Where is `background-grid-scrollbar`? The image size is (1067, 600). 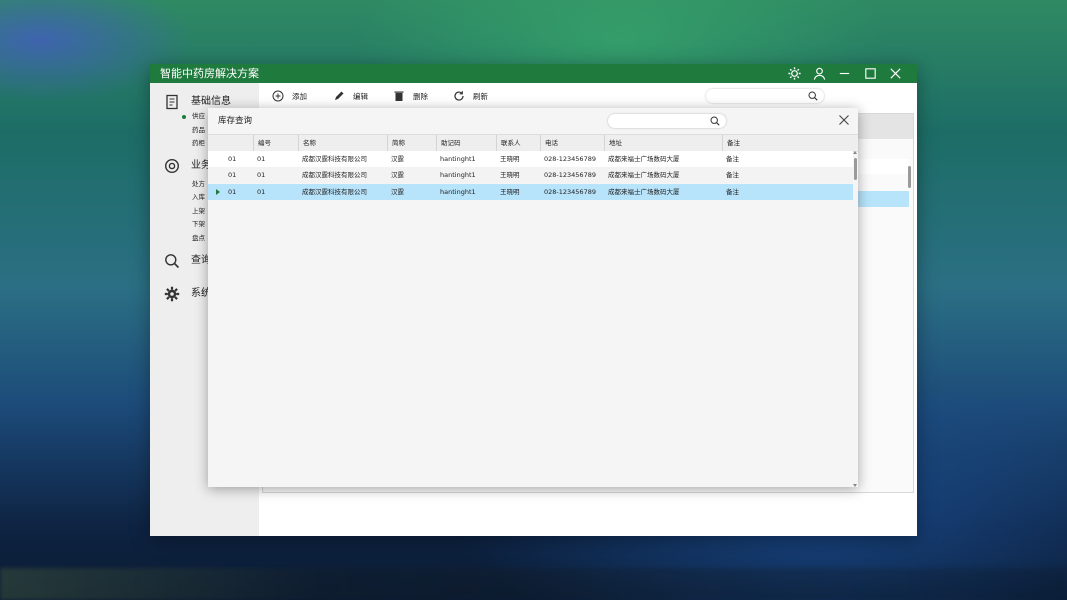 background-grid-scrollbar is located at coordinates (909, 177).